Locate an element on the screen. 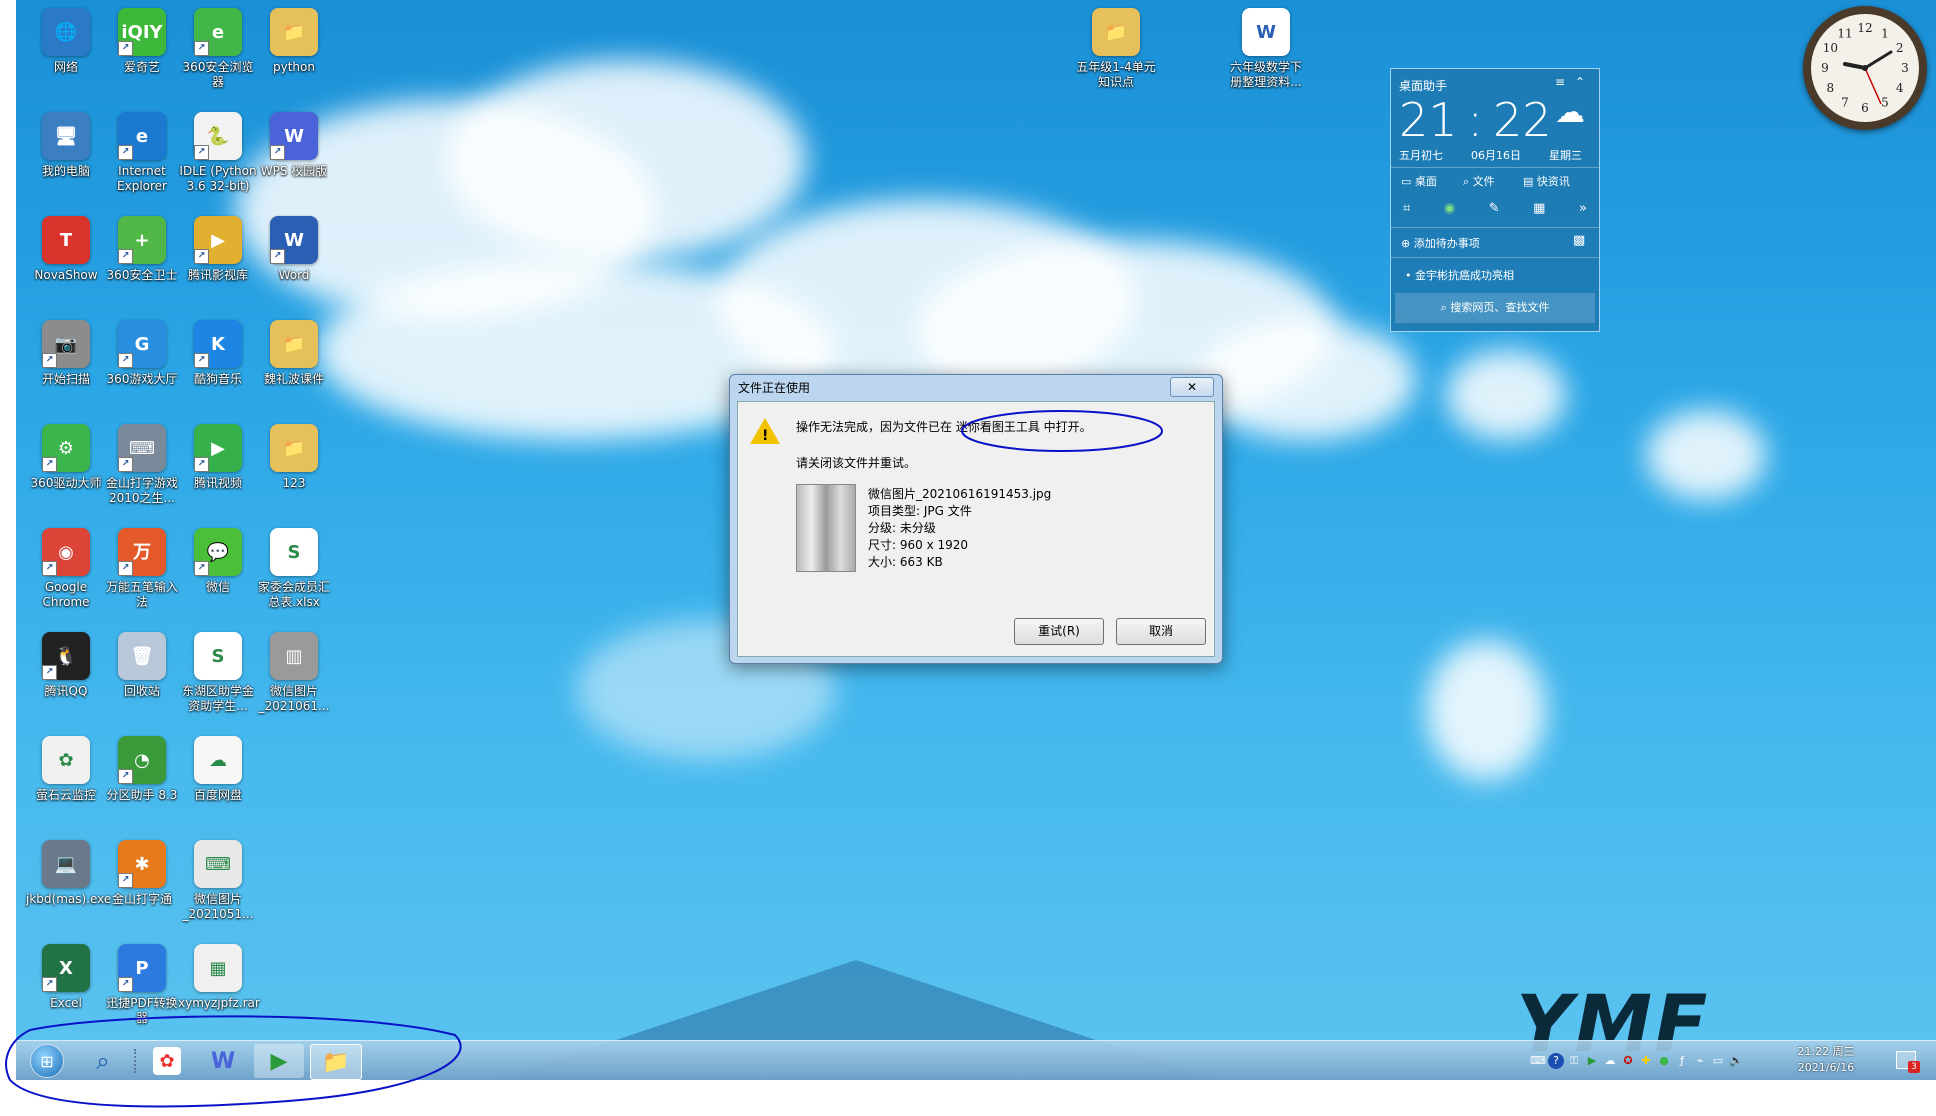 The height and width of the screenshot is (1116, 1936). desktop-icon: G ↗ 360游戏大厅 is located at coordinates (142, 351).